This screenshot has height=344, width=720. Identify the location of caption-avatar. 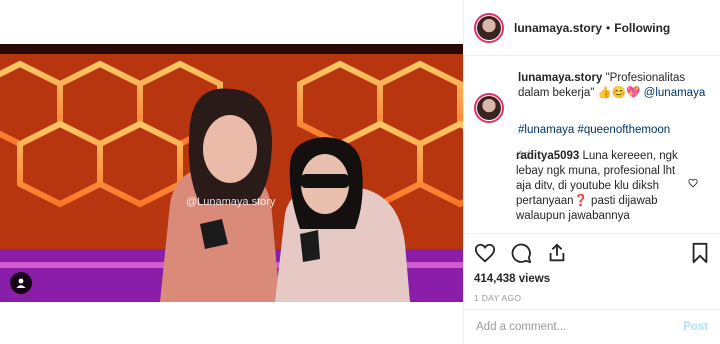
(489, 108).